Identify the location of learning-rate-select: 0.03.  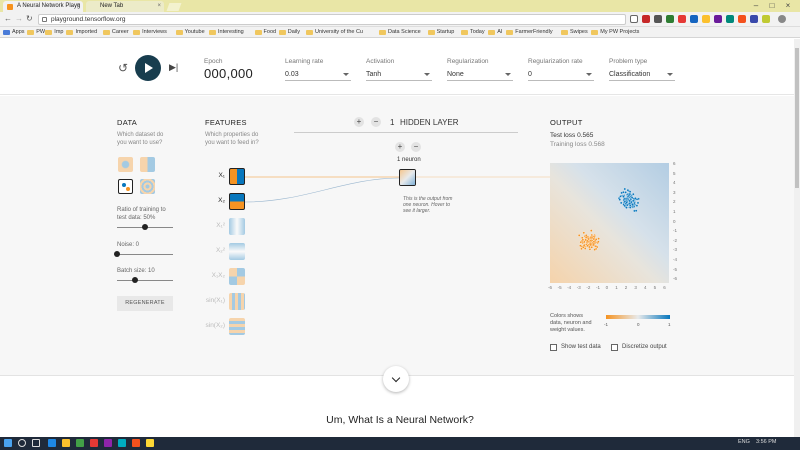
(318, 75).